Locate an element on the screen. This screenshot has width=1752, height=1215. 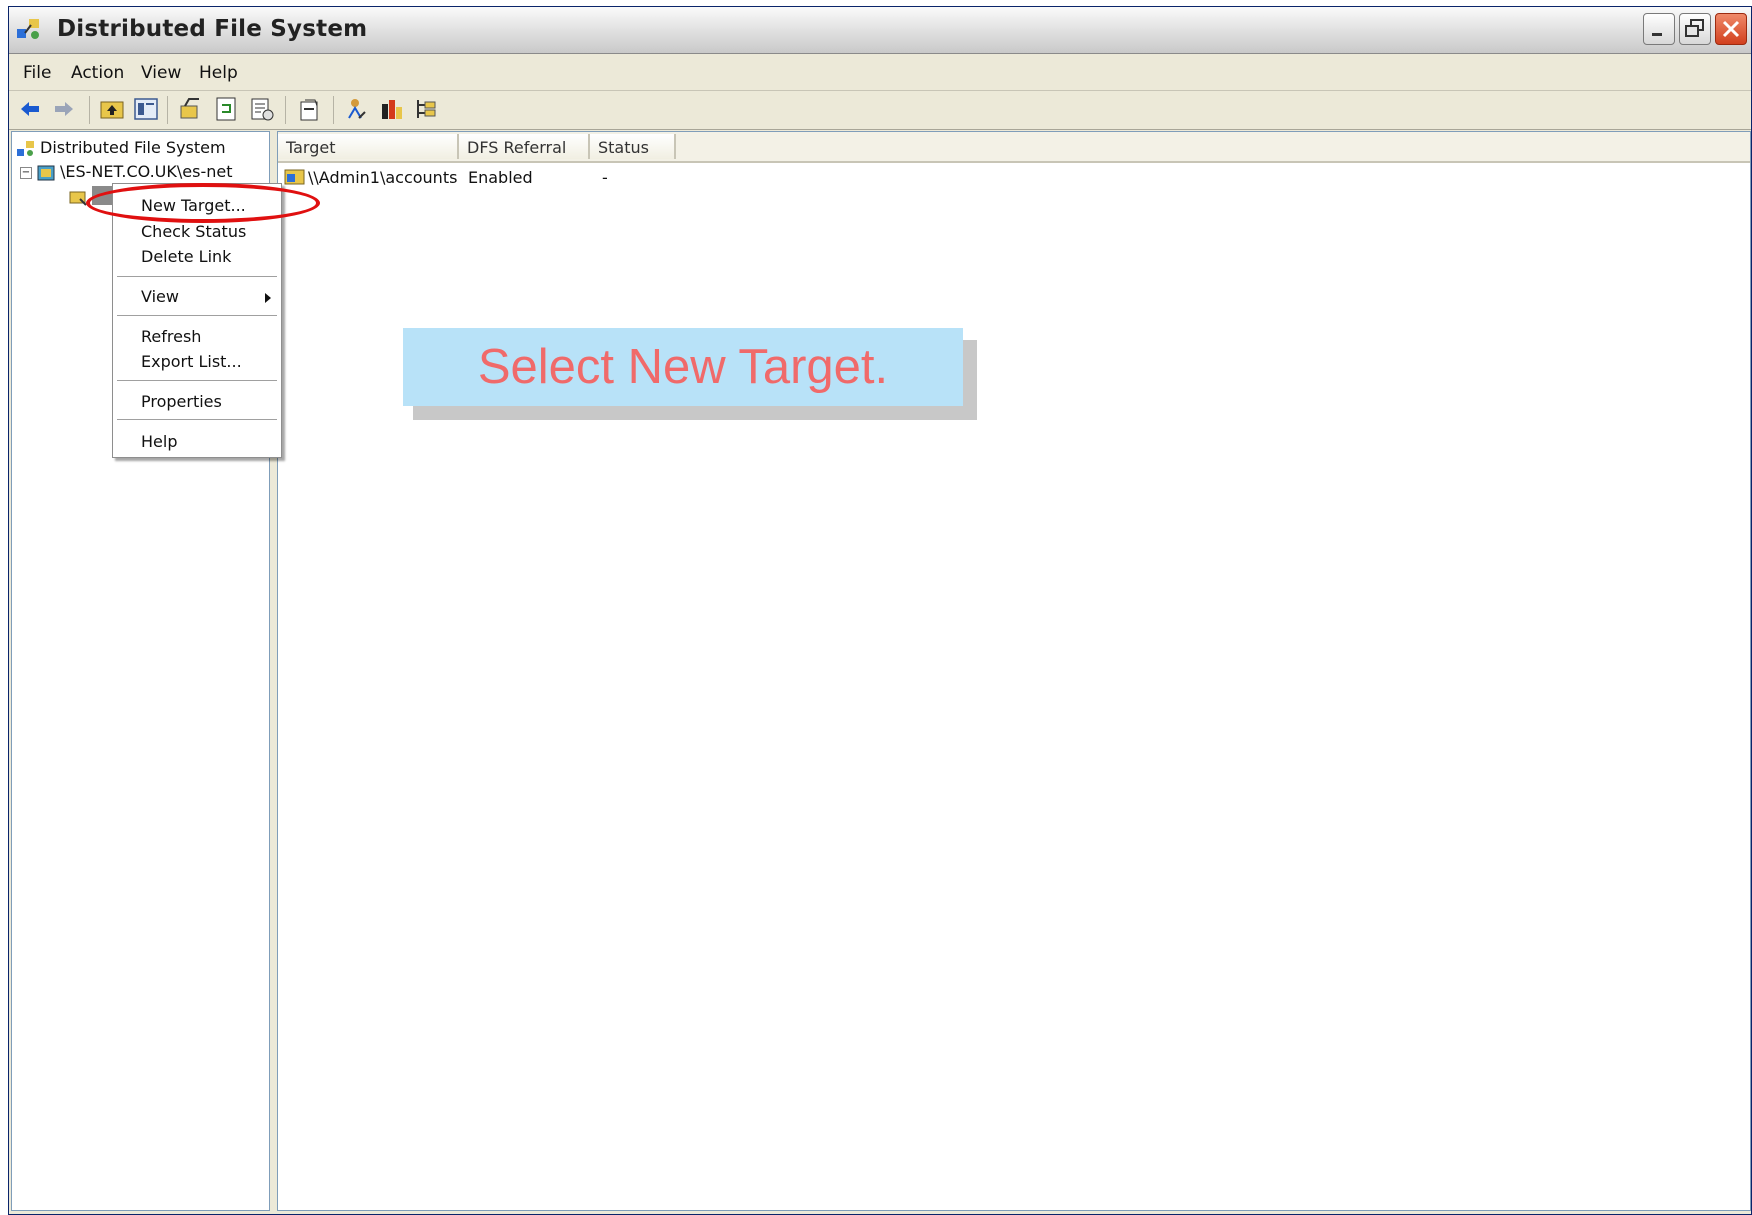
minimize-icon is located at coordinates (1657, 34).